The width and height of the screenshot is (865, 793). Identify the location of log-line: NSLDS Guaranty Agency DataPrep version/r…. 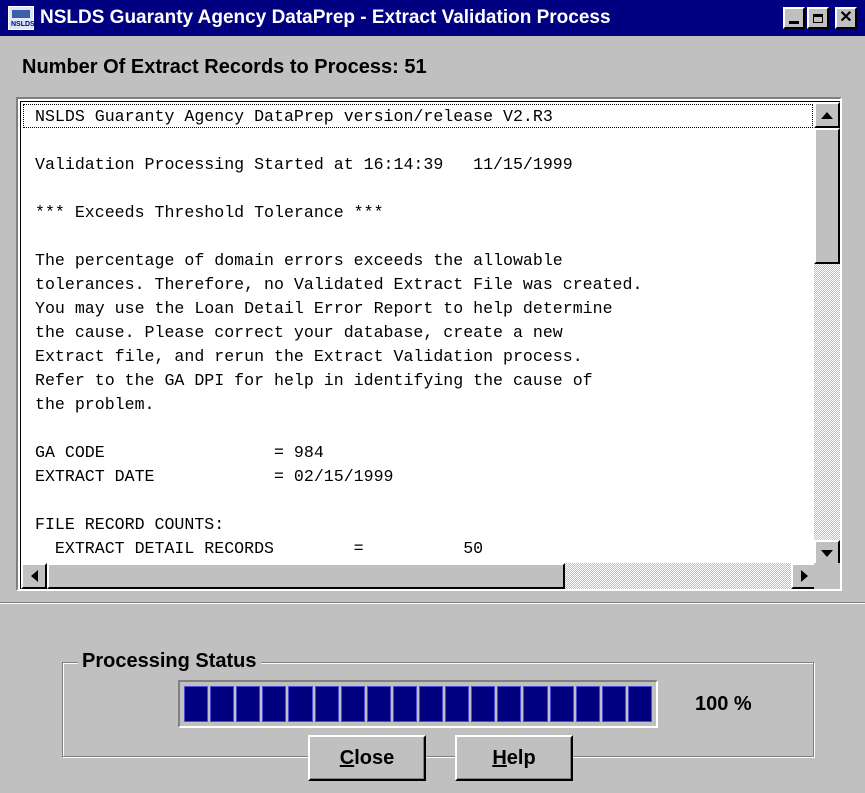
(294, 116).